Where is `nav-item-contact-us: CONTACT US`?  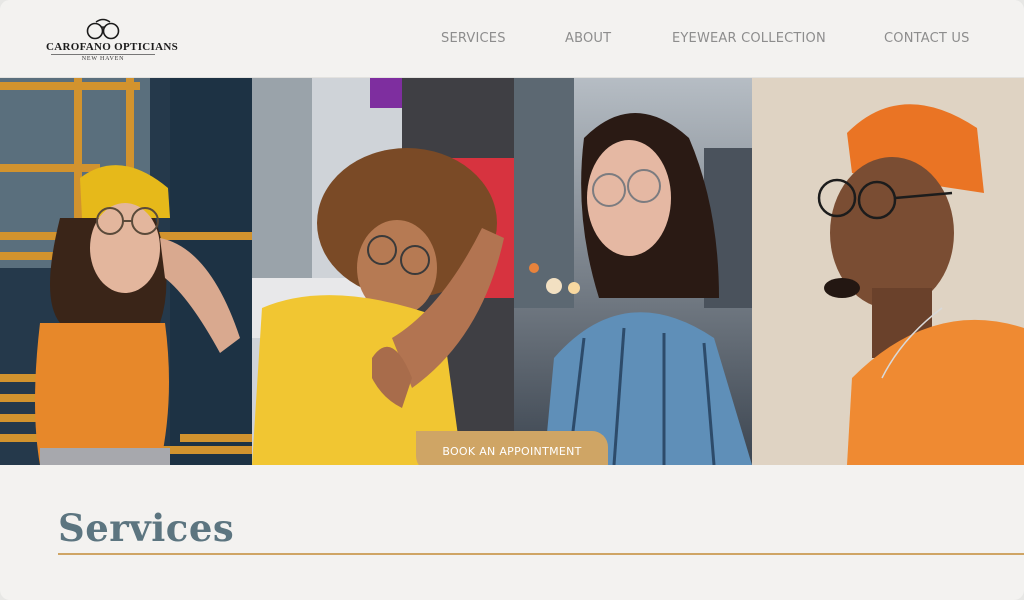
nav-item-contact-us: CONTACT US is located at coordinates (927, 38).